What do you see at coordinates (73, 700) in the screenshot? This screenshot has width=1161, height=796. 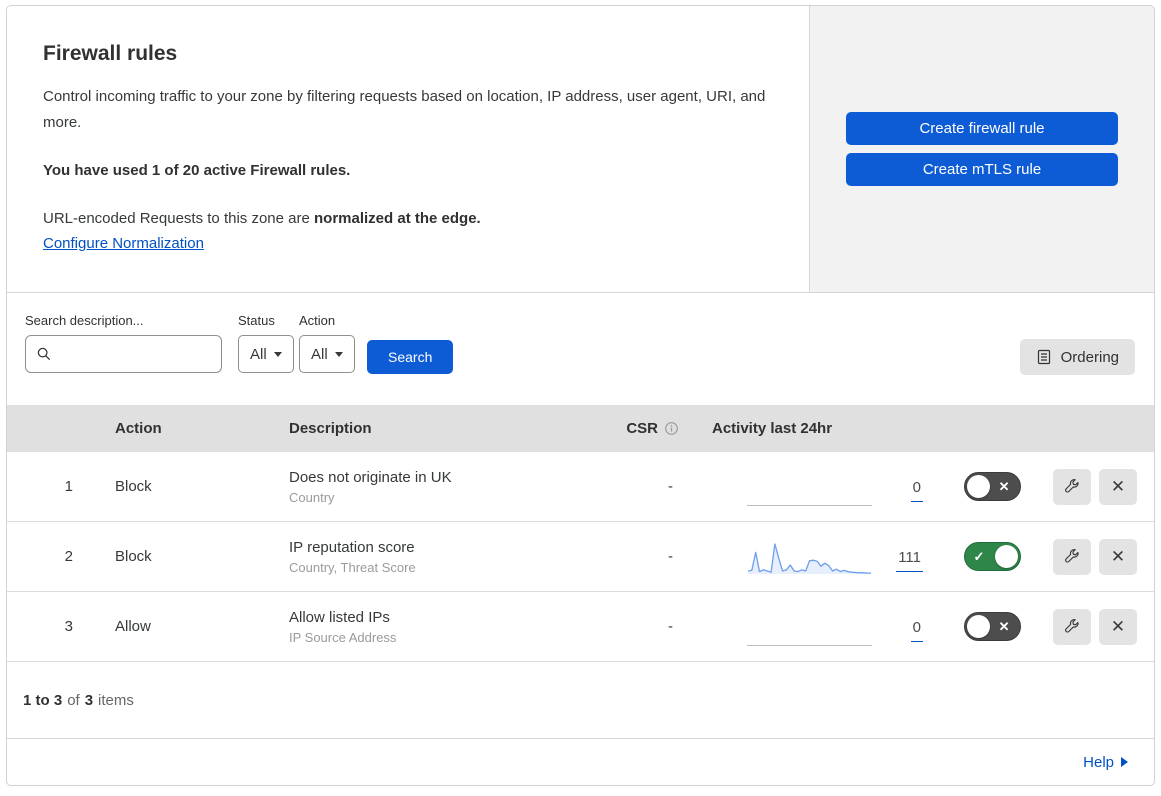 I see `of-text: of` at bounding box center [73, 700].